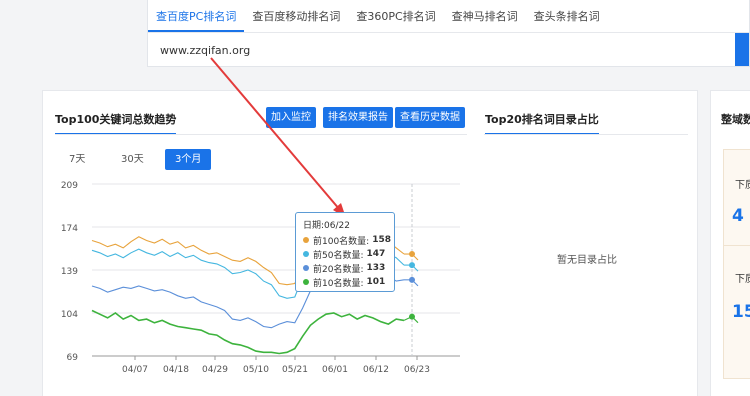 Image resolution: width=750 pixels, height=396 pixels. What do you see at coordinates (326, 226) in the screenshot?
I see `tooltip-date: 日期:06/22` at bounding box center [326, 226].